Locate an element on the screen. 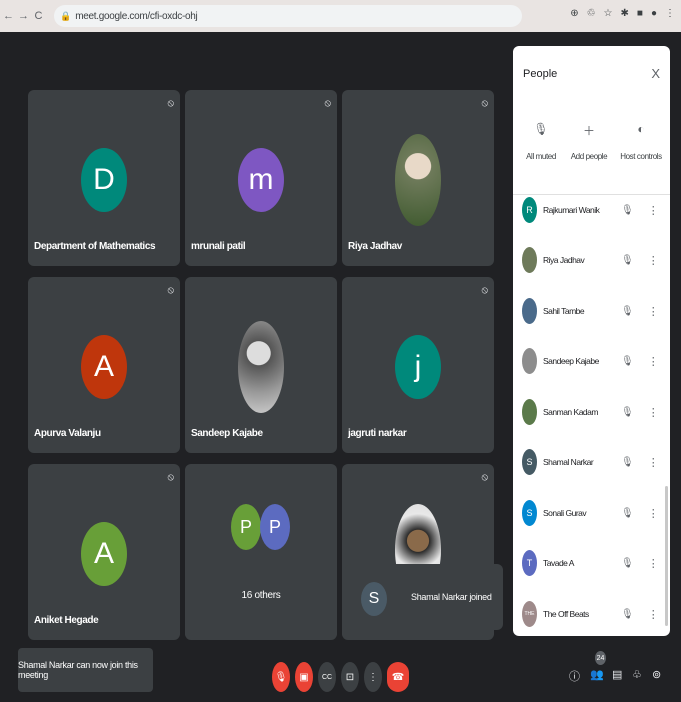 This screenshot has width=681, height=702. host-controls-icon: ⊚ is located at coordinates (656, 674).